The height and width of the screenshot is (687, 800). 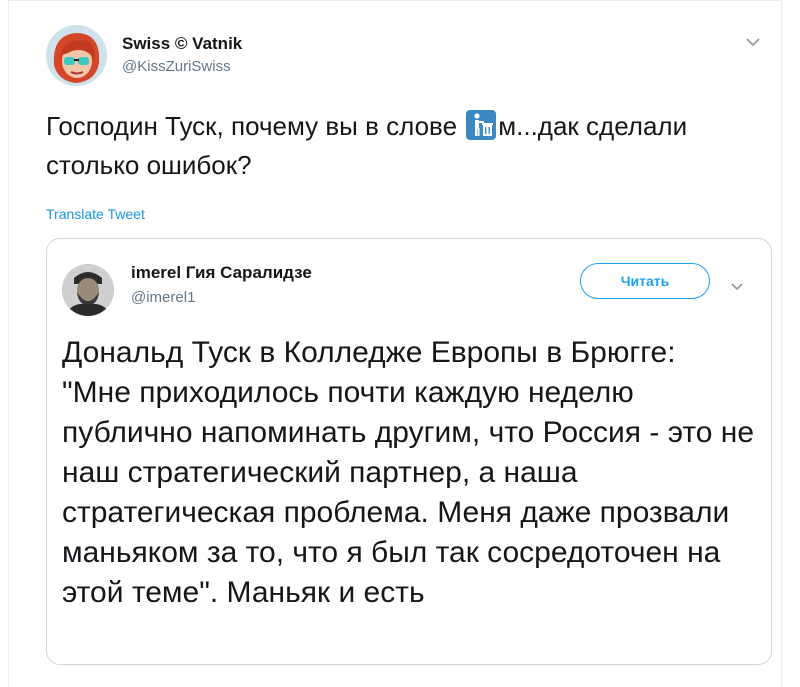 I want to click on litter-in-bin-sign-emoji, so click(x=481, y=125).